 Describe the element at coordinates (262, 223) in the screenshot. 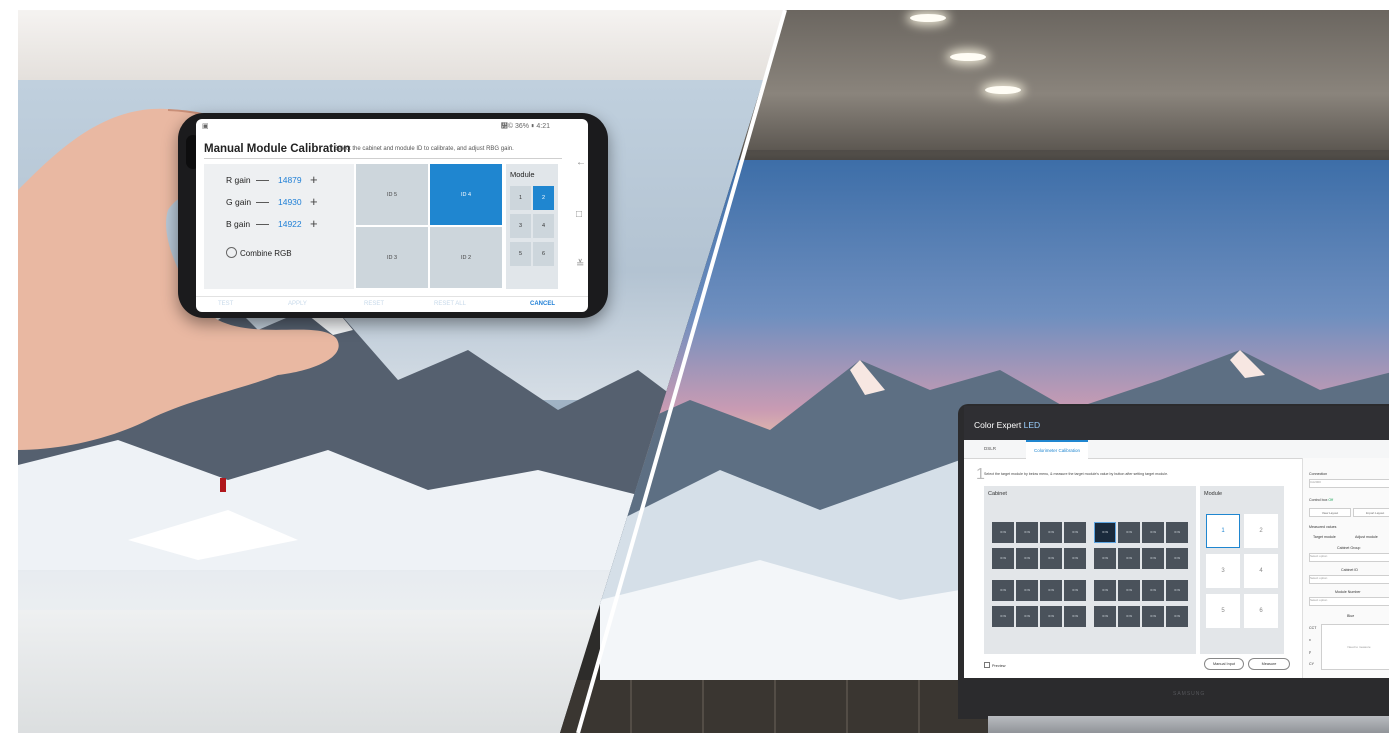

I see `b-gain-minus-button: —` at that location.